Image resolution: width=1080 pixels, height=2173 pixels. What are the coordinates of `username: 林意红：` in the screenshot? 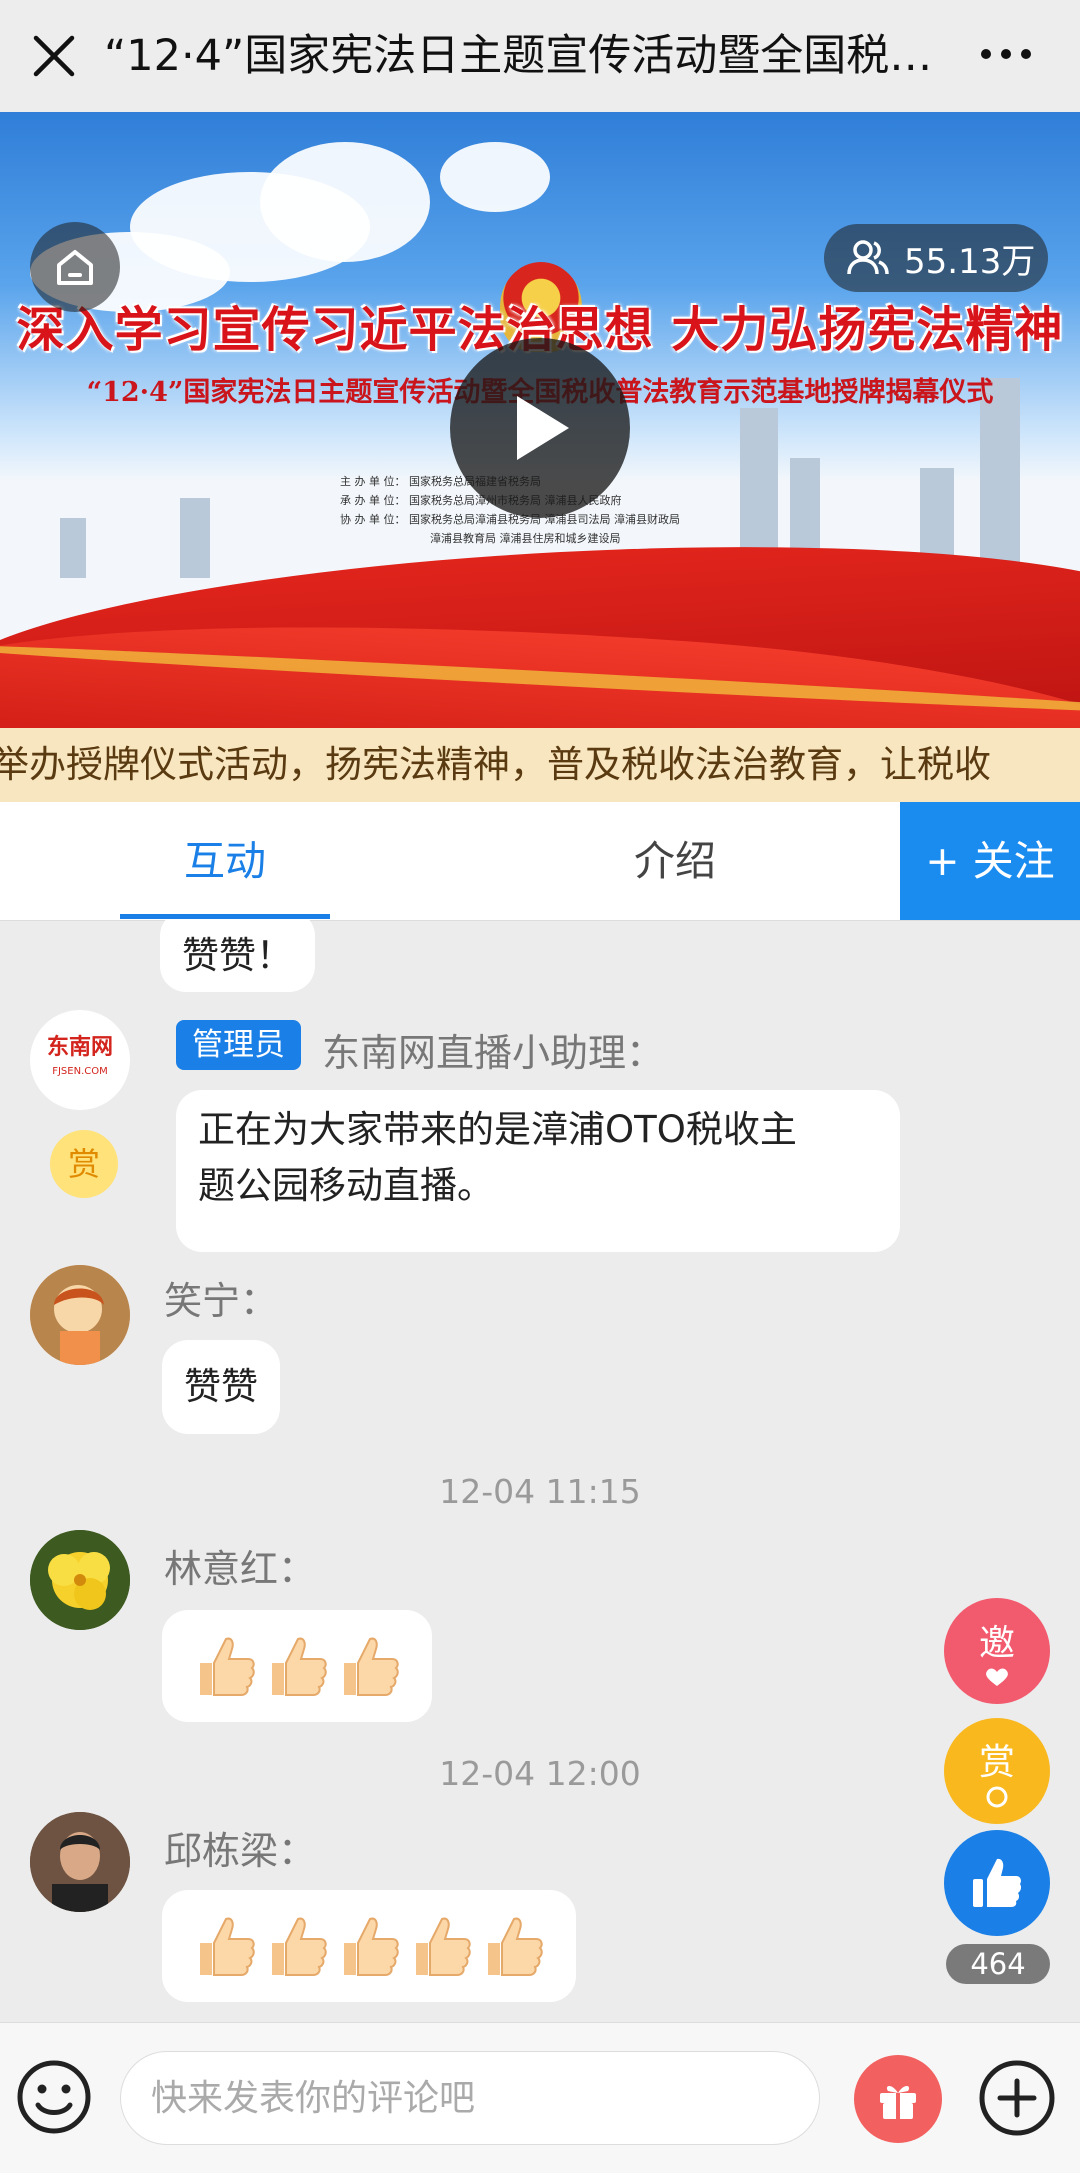 It's located at (240, 1569).